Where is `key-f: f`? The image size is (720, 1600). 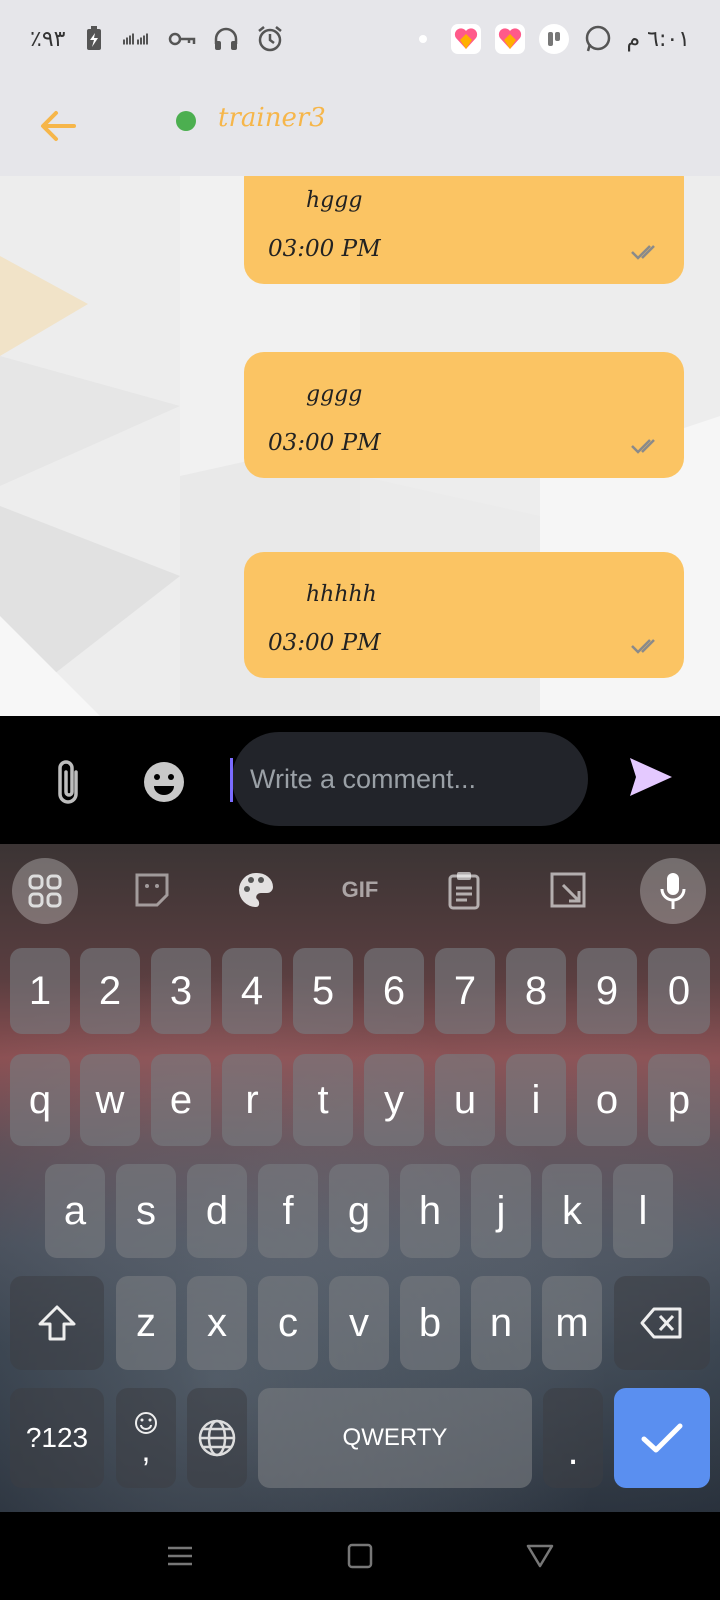
key-f: f is located at coordinates (288, 1211).